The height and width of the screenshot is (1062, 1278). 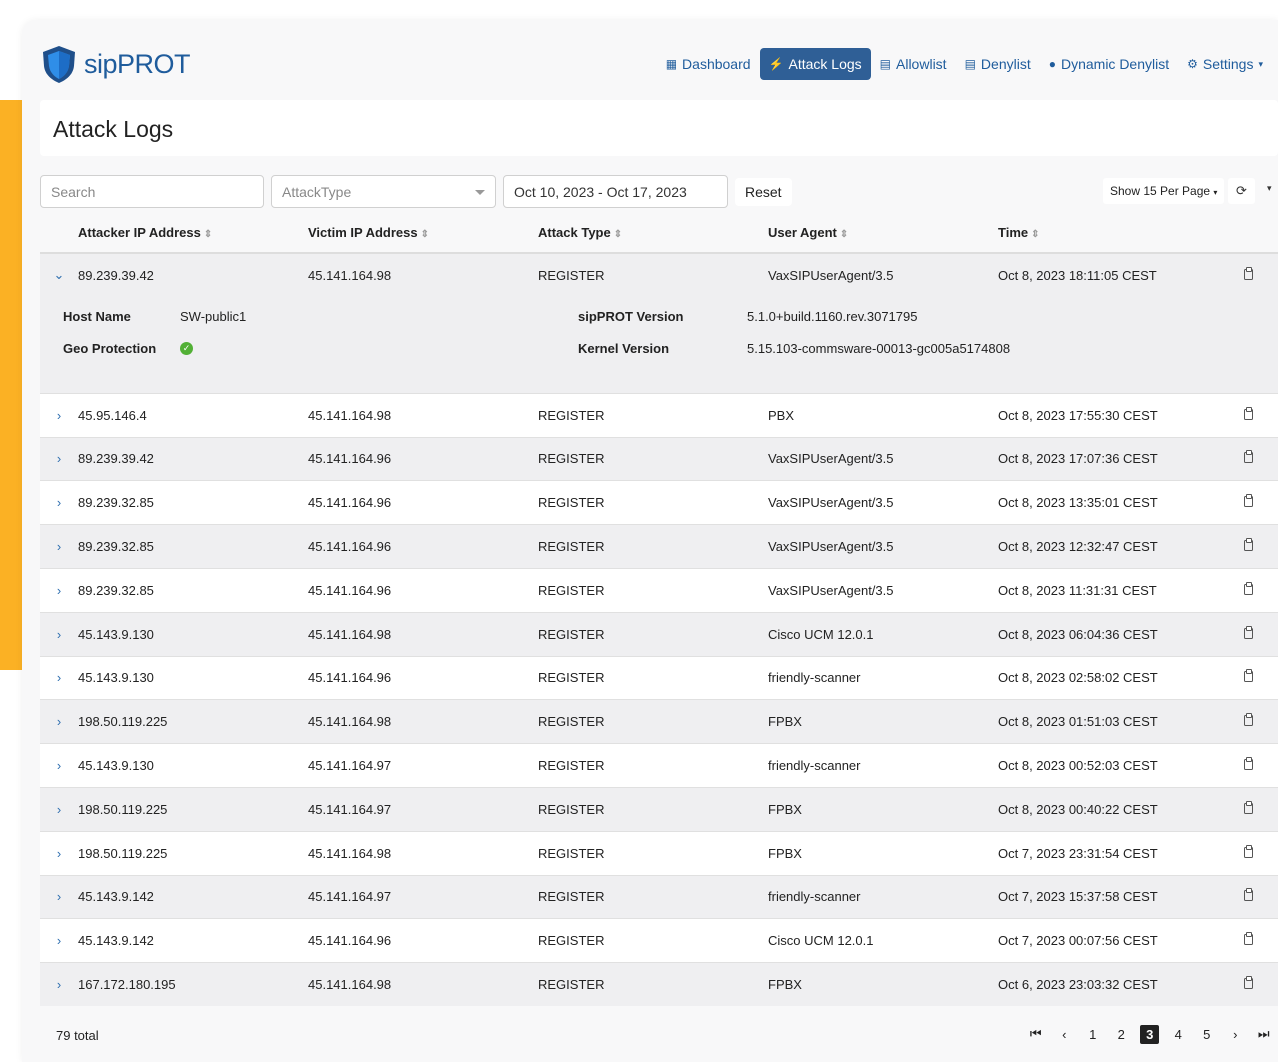 I want to click on per-page-dropdown: Show 15 Per Page ▾, so click(x=1164, y=191).